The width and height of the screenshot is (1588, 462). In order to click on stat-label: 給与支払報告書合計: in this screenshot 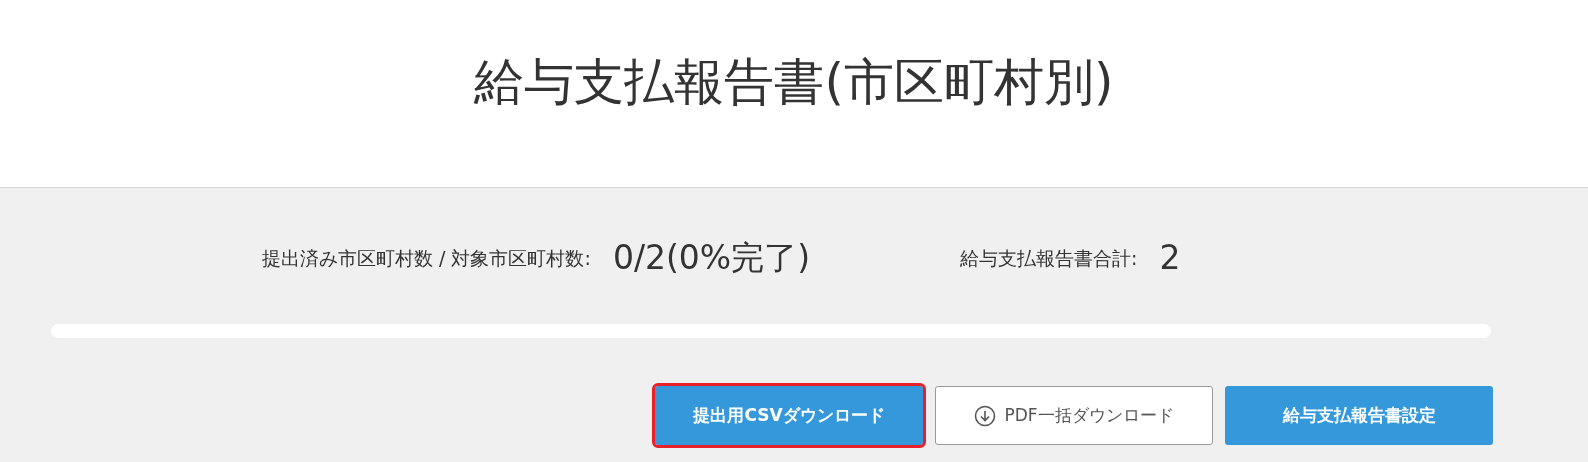, I will do `click(1049, 258)`.